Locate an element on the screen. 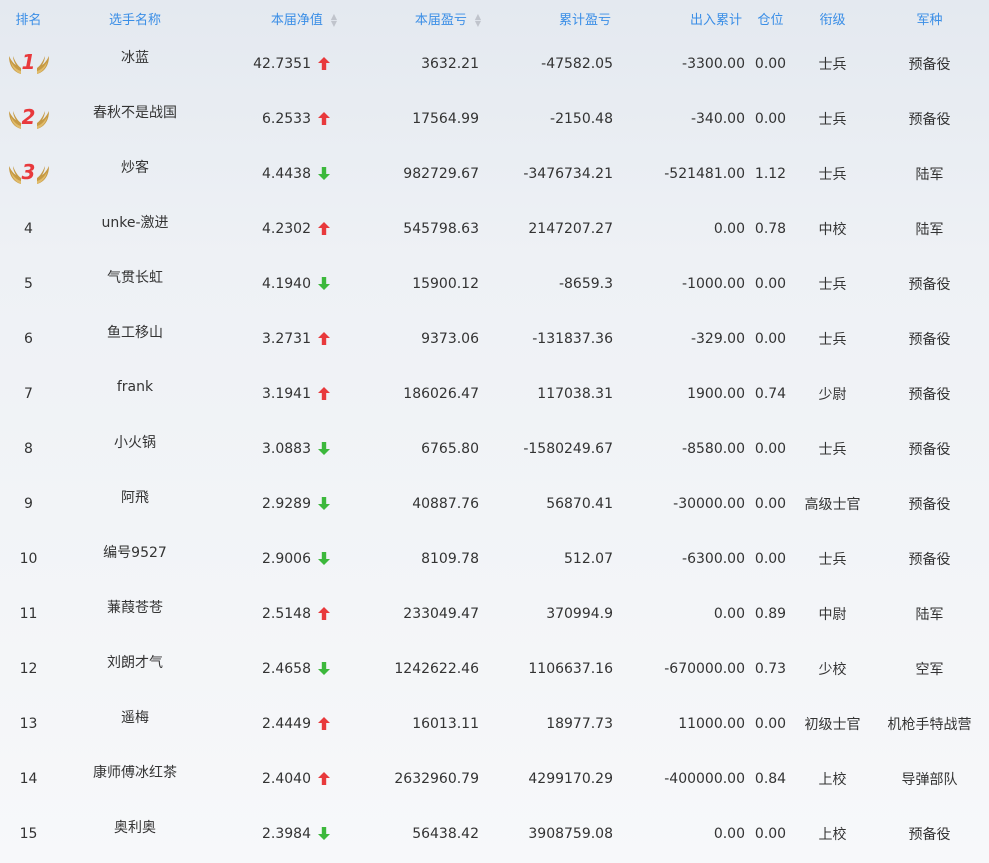 The width and height of the screenshot is (989, 863). player-name: frank is located at coordinates (135, 387).